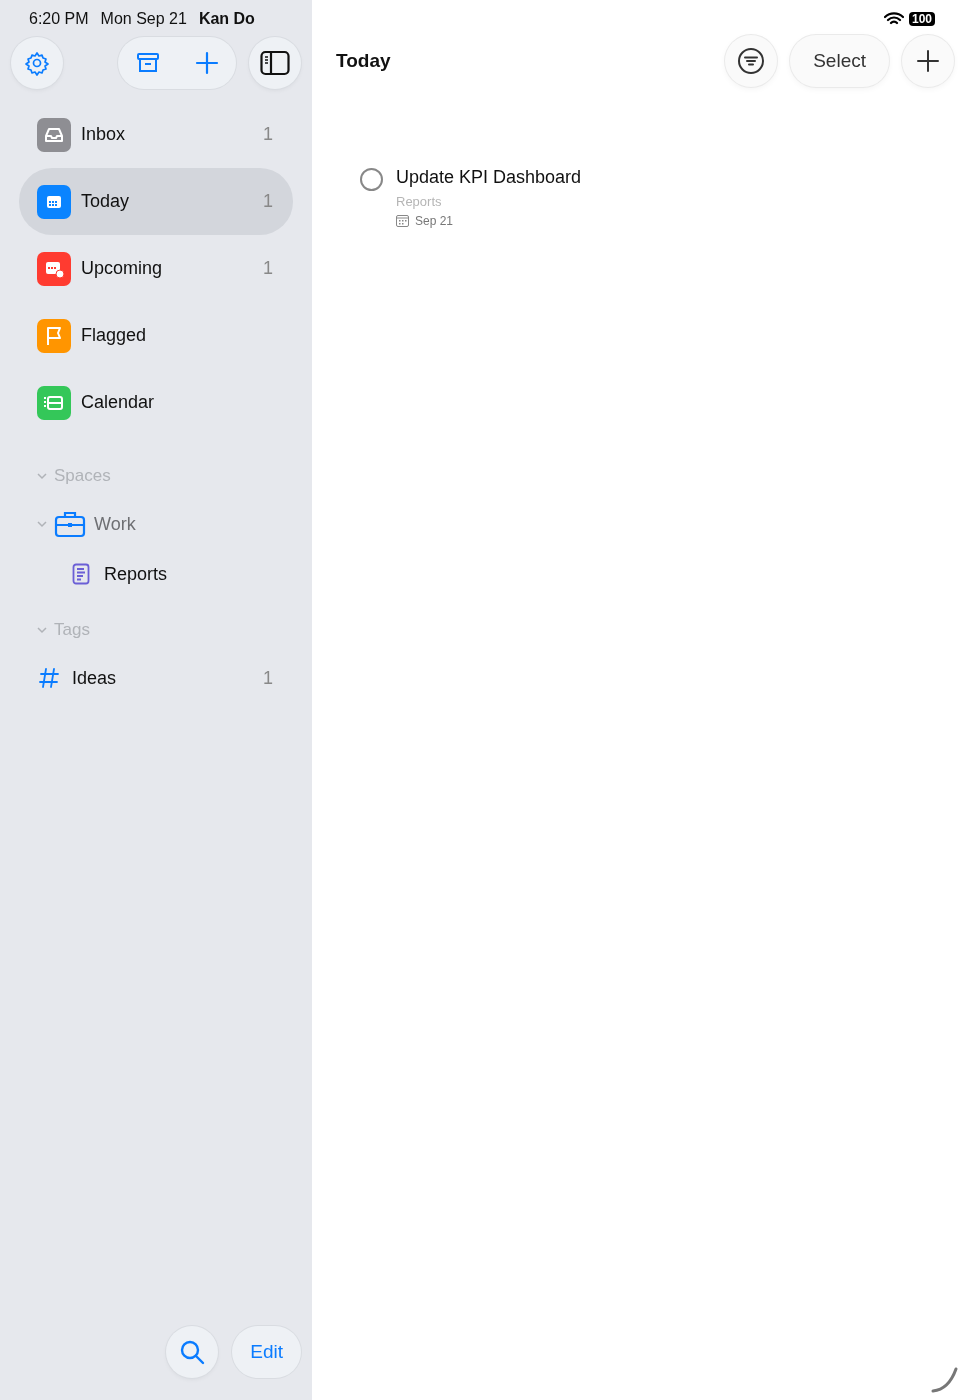 The image size is (965, 1400). I want to click on task-title: Update KPI Dashboard, so click(489, 177).